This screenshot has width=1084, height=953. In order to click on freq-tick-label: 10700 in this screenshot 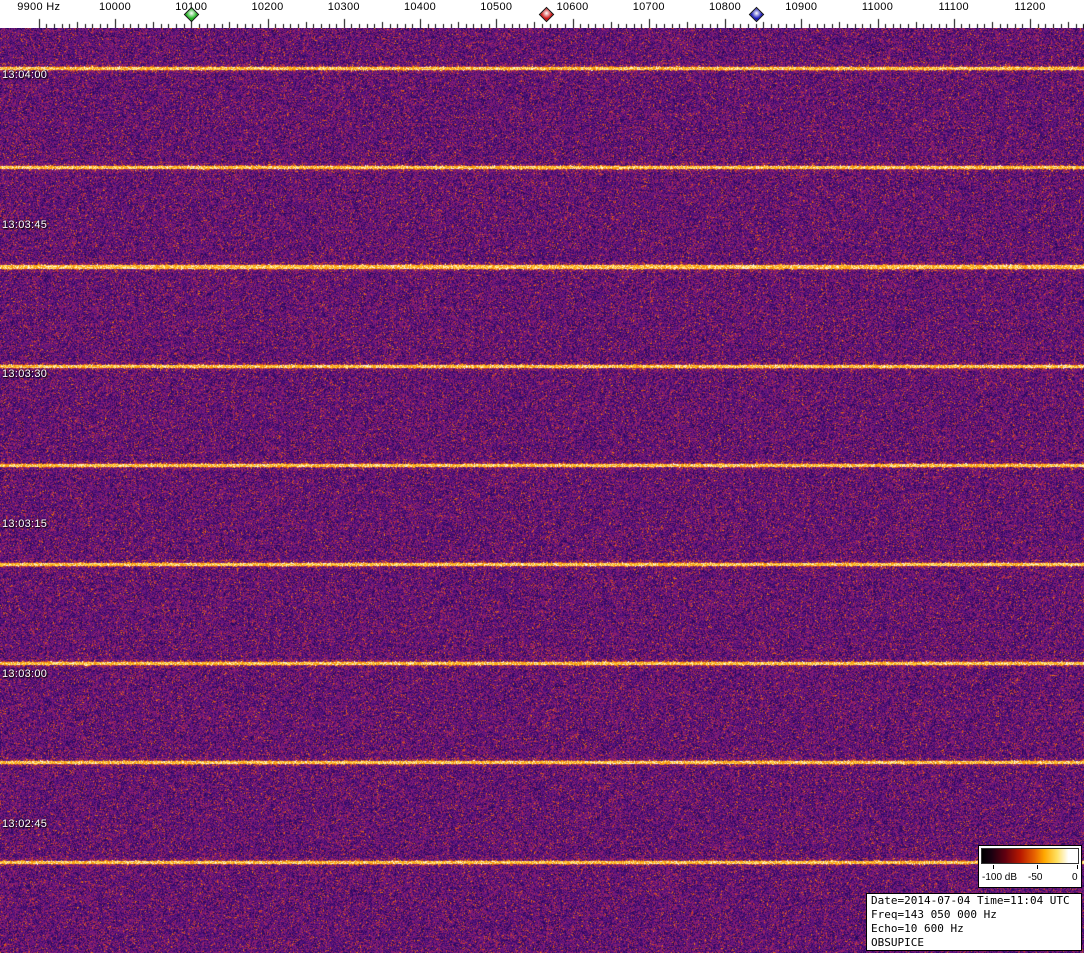, I will do `click(648, 7)`.